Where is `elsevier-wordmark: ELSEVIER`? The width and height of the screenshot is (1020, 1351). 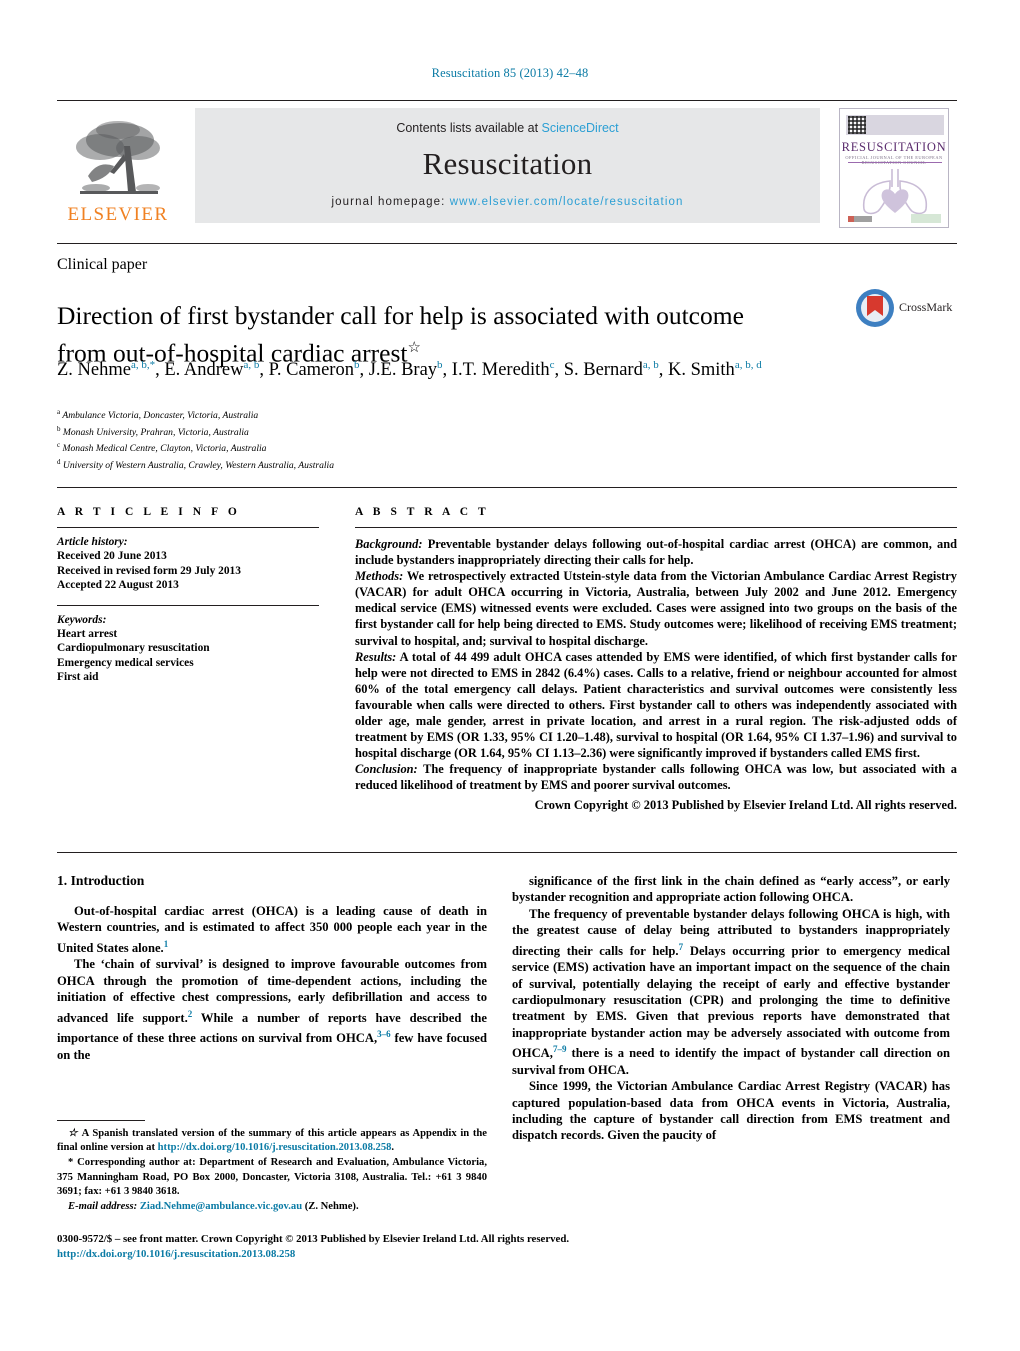
elsevier-wordmark: ELSEVIER is located at coordinates (118, 214).